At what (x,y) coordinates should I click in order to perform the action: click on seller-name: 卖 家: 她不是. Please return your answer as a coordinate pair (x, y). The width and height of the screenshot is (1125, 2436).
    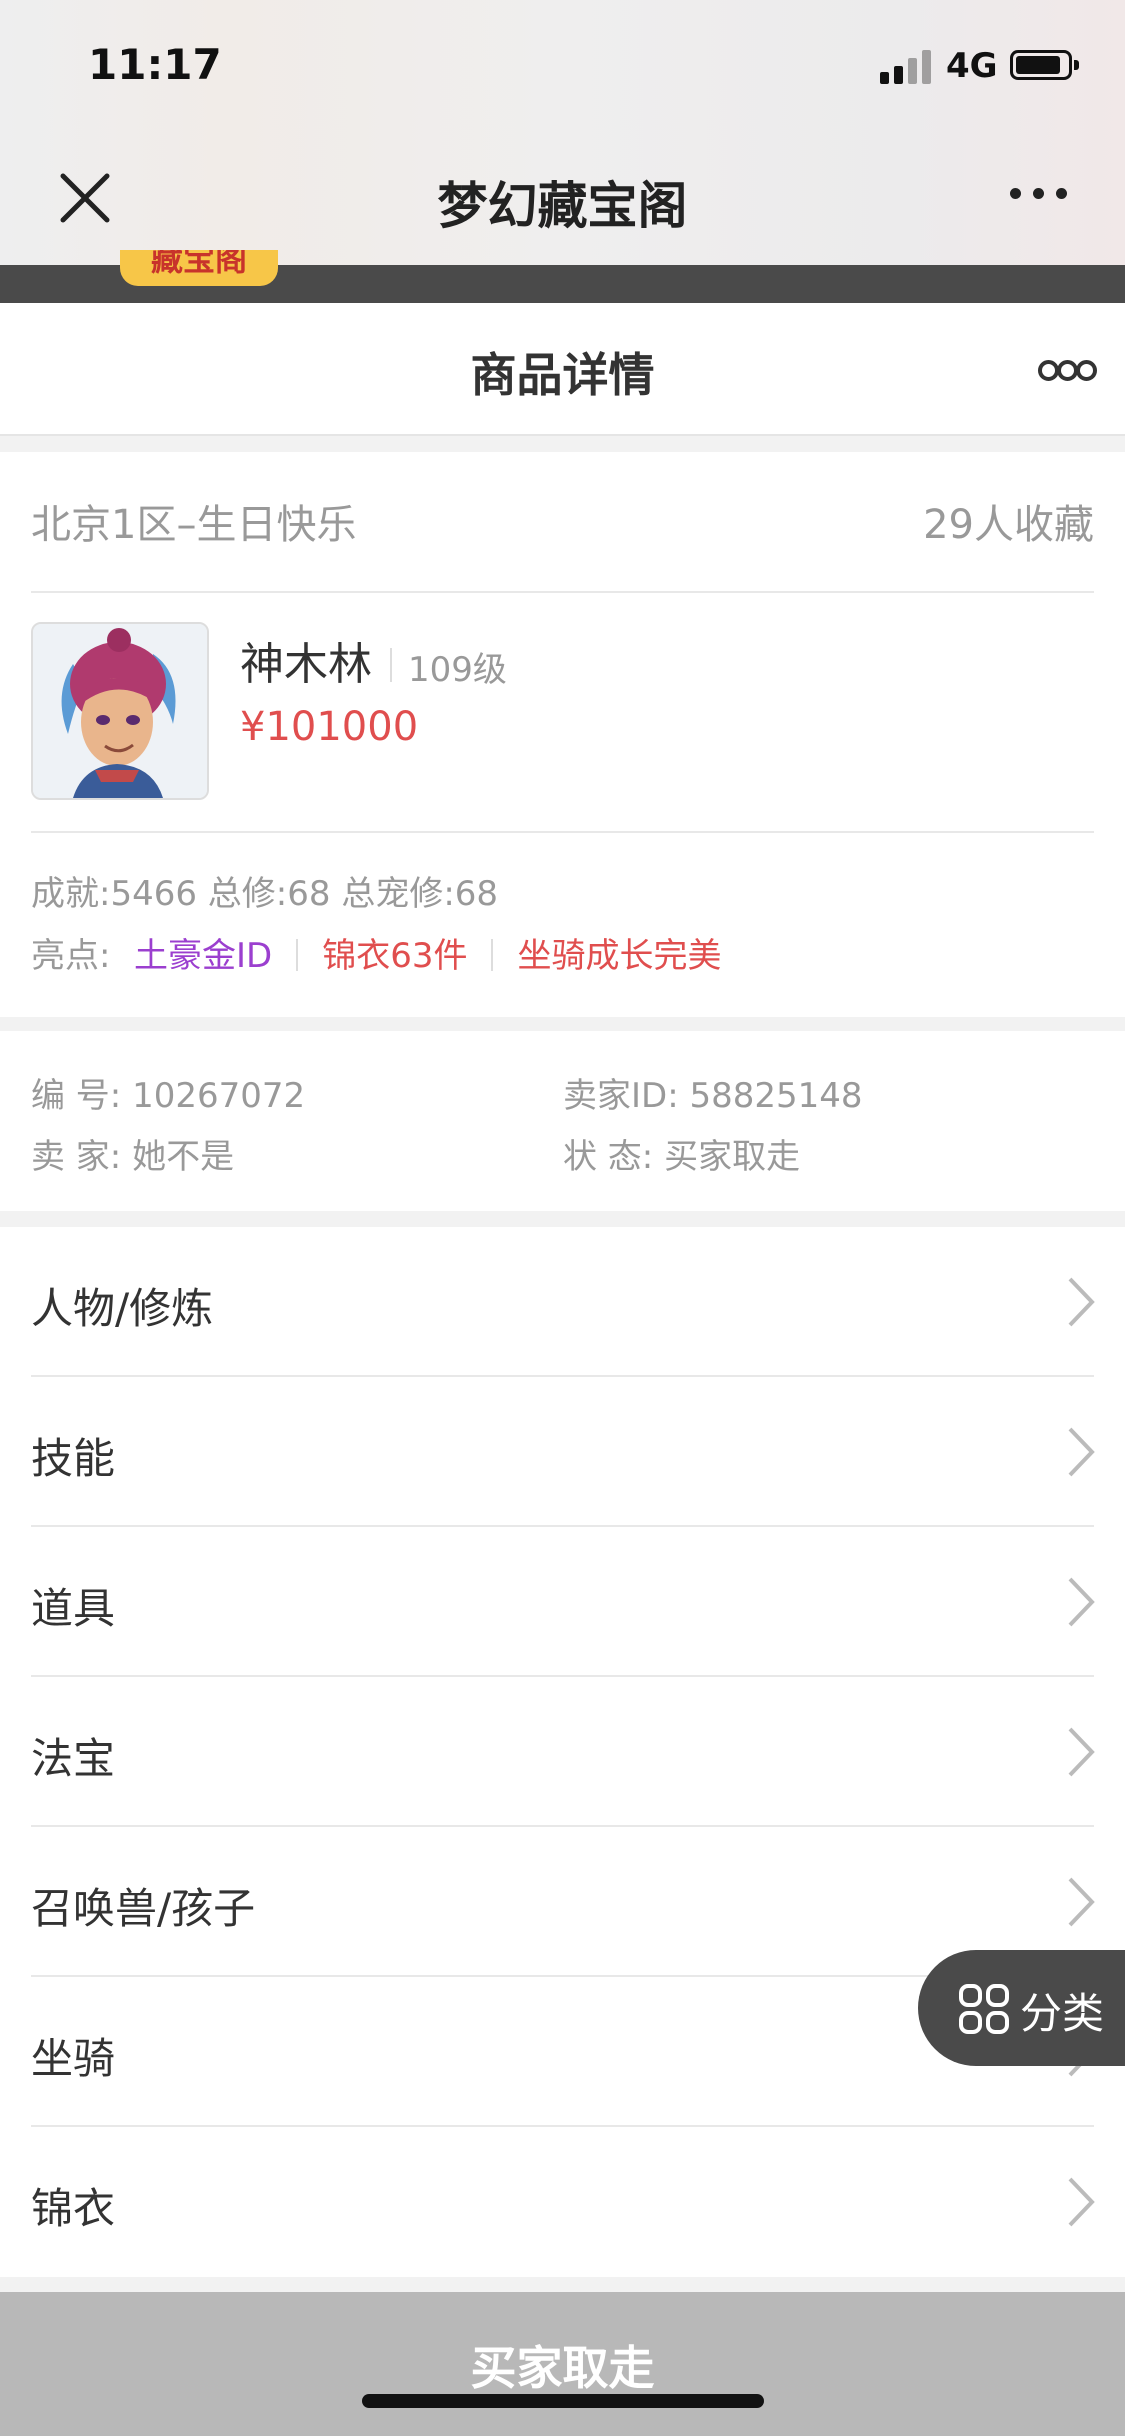
    Looking at the image, I should click on (133, 1157).